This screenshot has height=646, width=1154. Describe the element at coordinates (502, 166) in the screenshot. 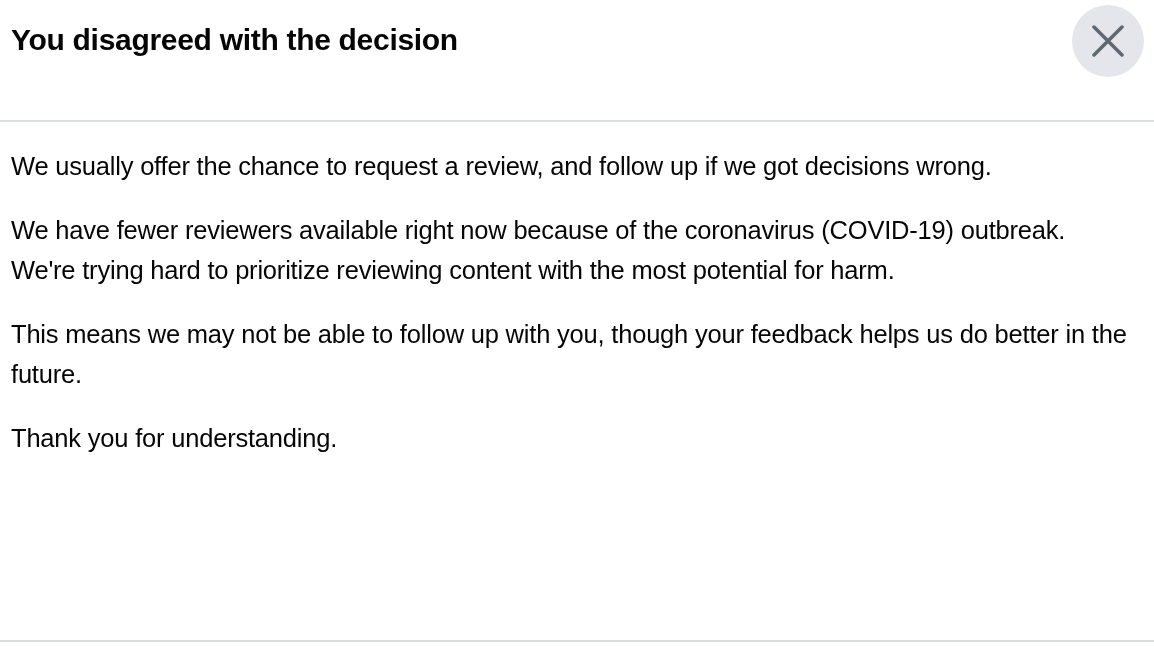

I see `paragraph: We usually offer the chance to request a review, and follow up if we got decisions wrong.` at that location.